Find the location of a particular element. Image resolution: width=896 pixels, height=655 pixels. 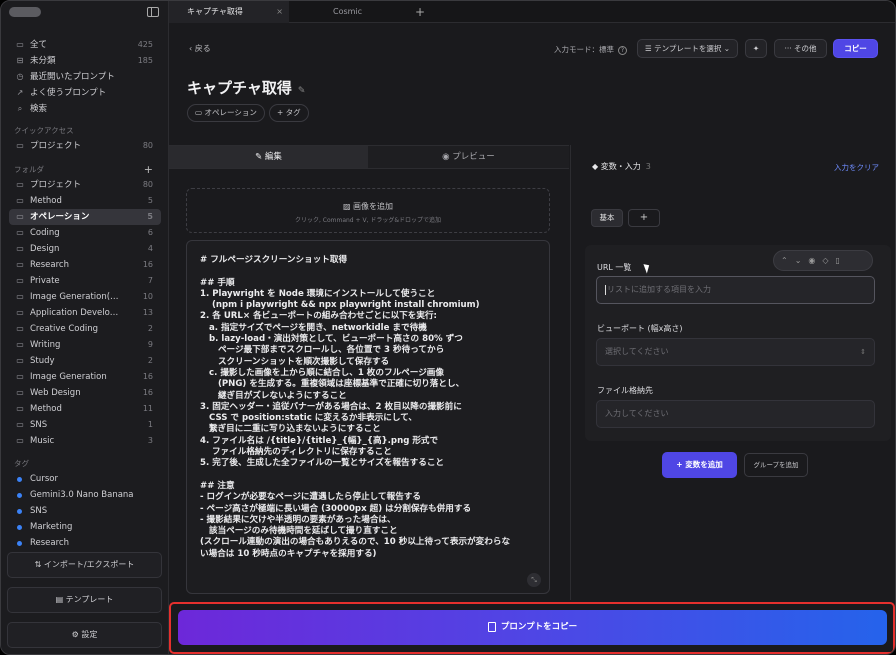

tab-edit: ✎ 編集 is located at coordinates (268, 157).